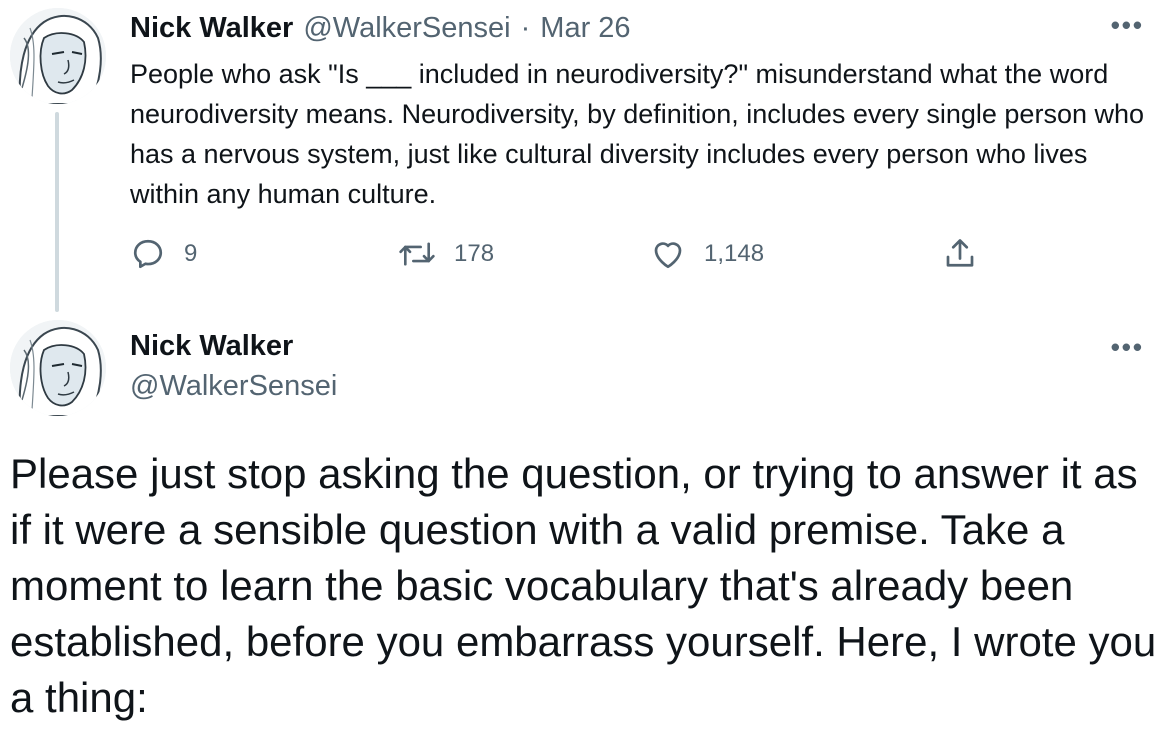 The width and height of the screenshot is (1170, 748). What do you see at coordinates (446, 254) in the screenshot?
I see `retweet-button: 178` at bounding box center [446, 254].